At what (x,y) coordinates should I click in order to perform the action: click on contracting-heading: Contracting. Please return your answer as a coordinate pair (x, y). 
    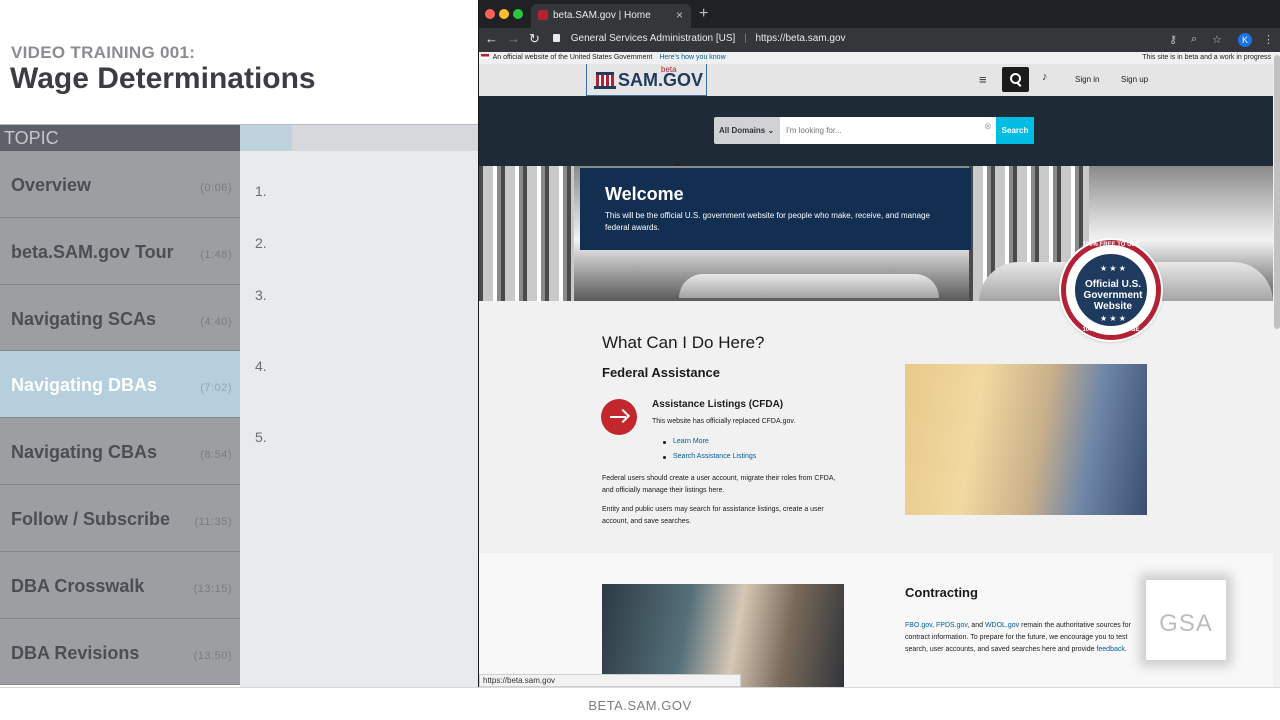
    Looking at the image, I should click on (941, 592).